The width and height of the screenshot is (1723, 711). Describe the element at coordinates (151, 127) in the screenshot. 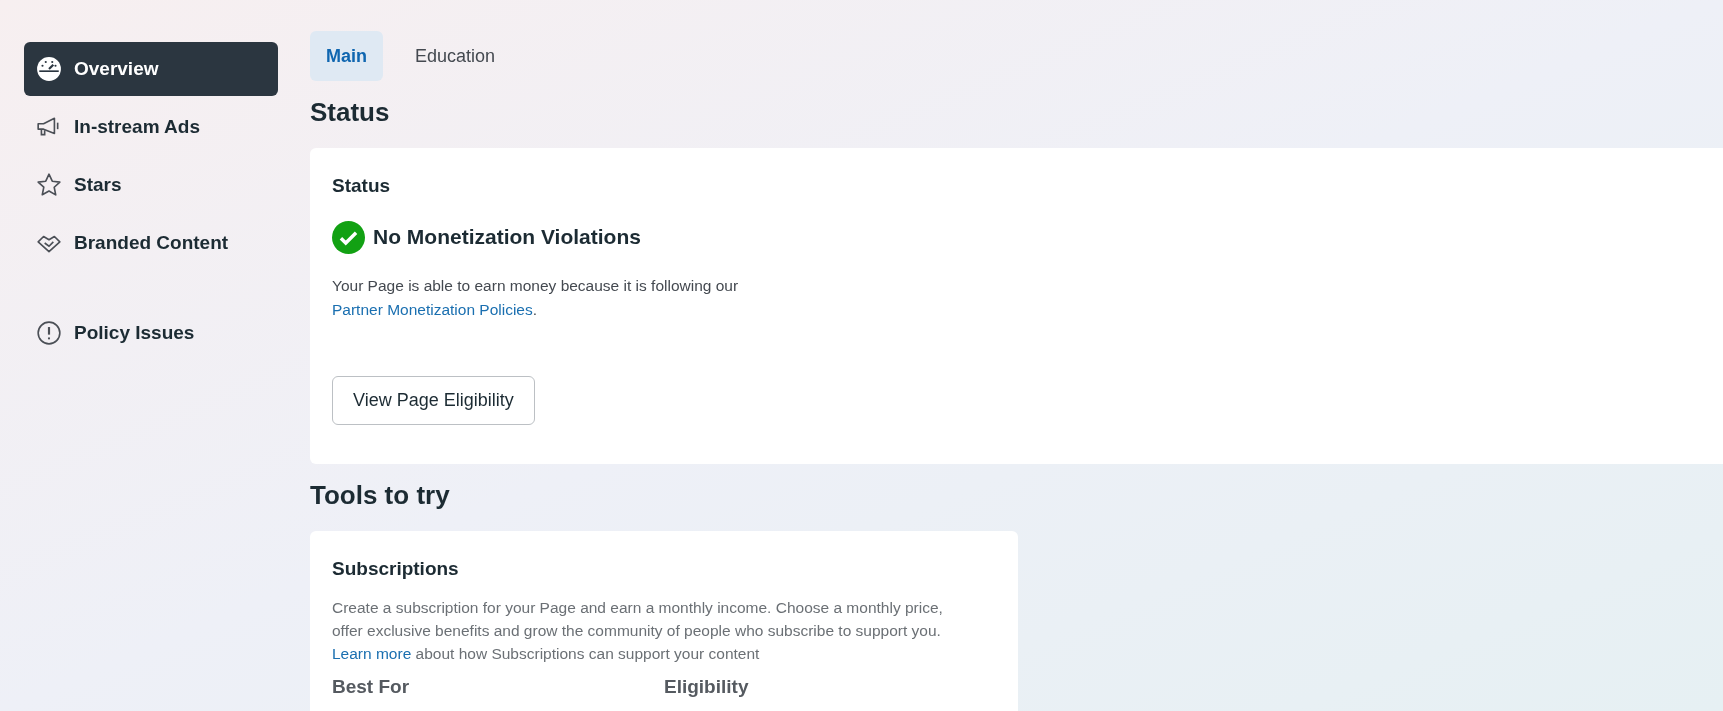

I see `sidebar-item: In-stream Ads` at that location.